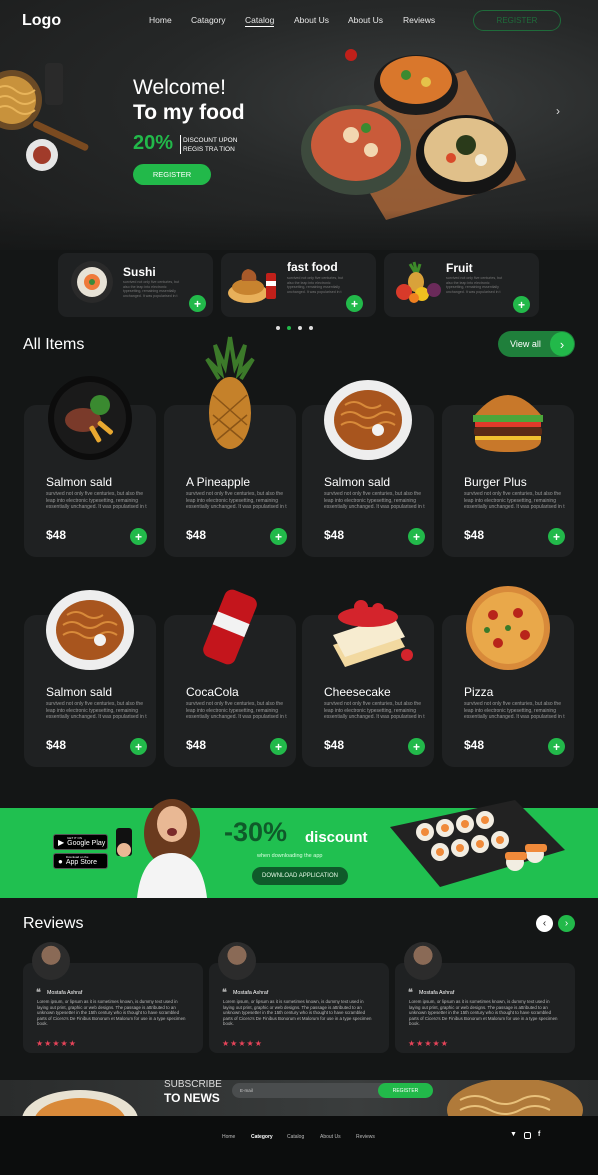  Describe the element at coordinates (54, 344) in the screenshot. I see `all-items-title: All Items` at that location.